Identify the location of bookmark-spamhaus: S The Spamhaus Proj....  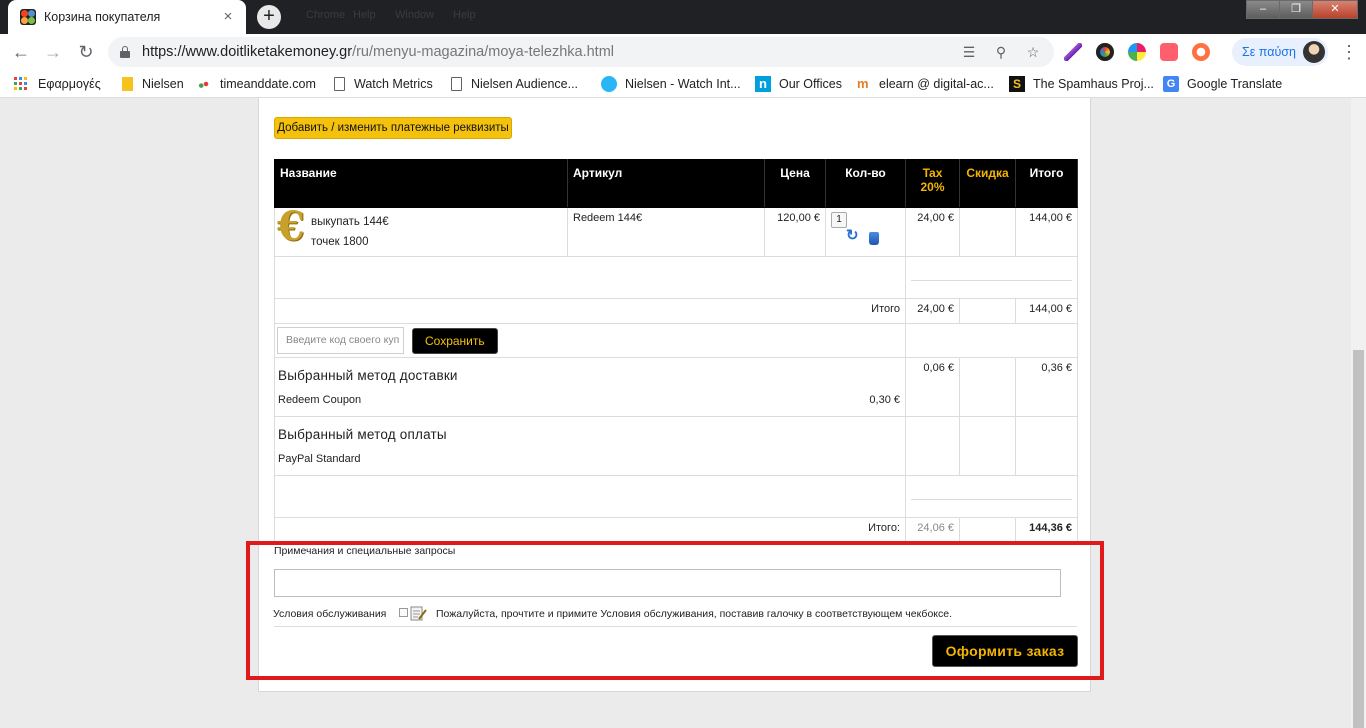
(1081, 84).